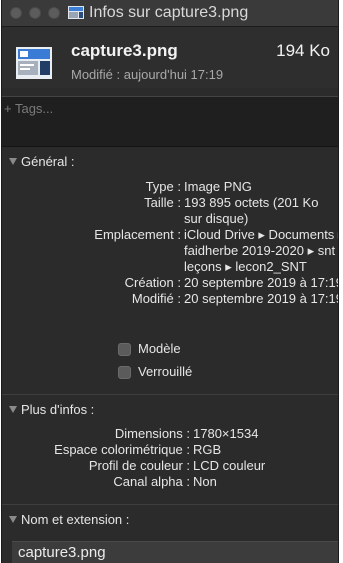 This screenshot has height=563, width=343. What do you see at coordinates (207, 449) in the screenshot?
I see `color-space-value: RGB` at bounding box center [207, 449].